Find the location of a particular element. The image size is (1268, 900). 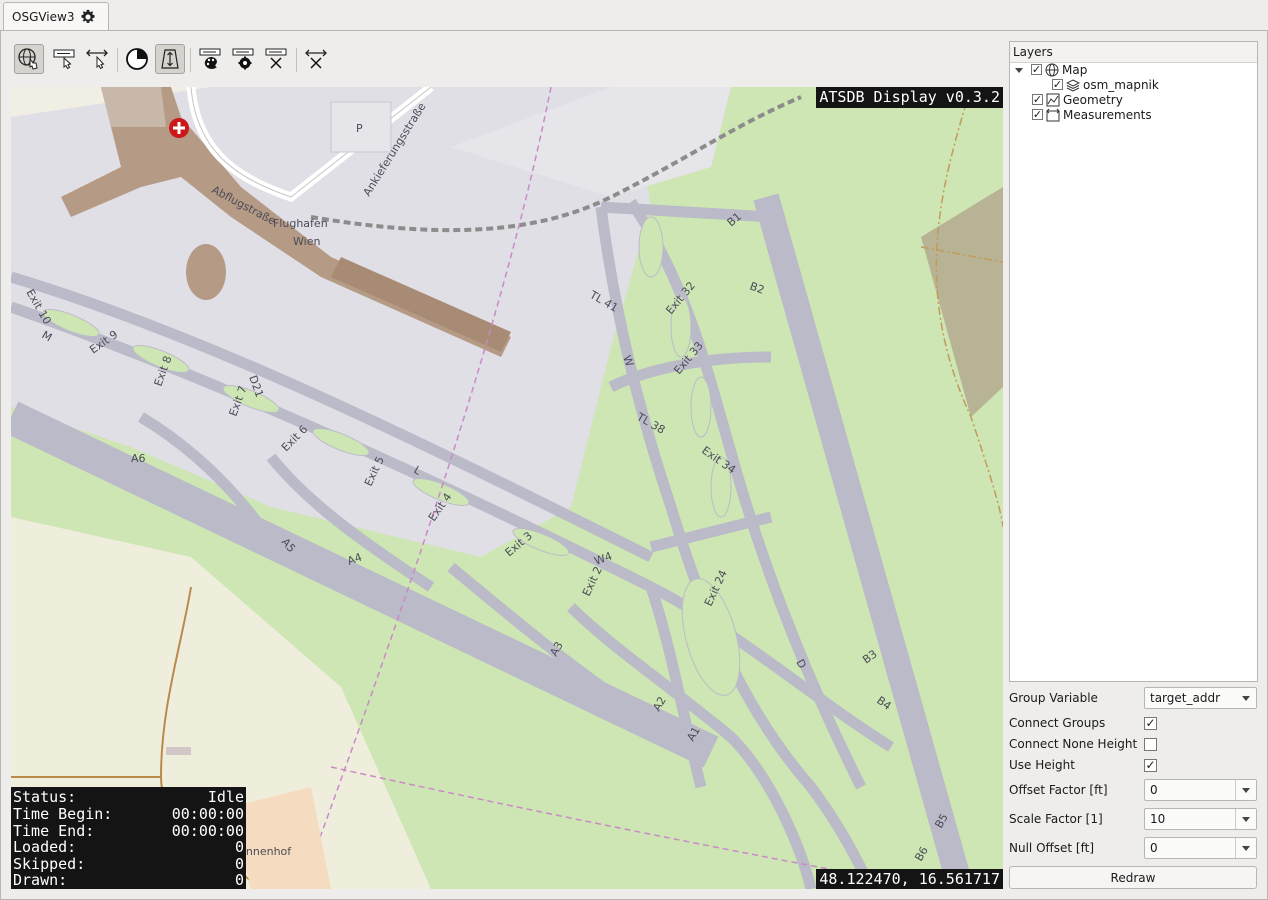

navigate-map-button is located at coordinates (29, 59).